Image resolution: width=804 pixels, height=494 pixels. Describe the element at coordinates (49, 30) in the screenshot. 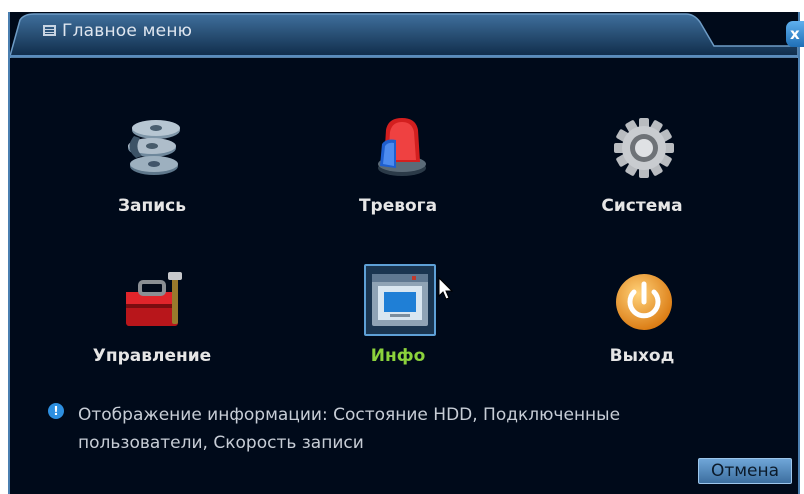

I see `menu-grid-icon` at that location.